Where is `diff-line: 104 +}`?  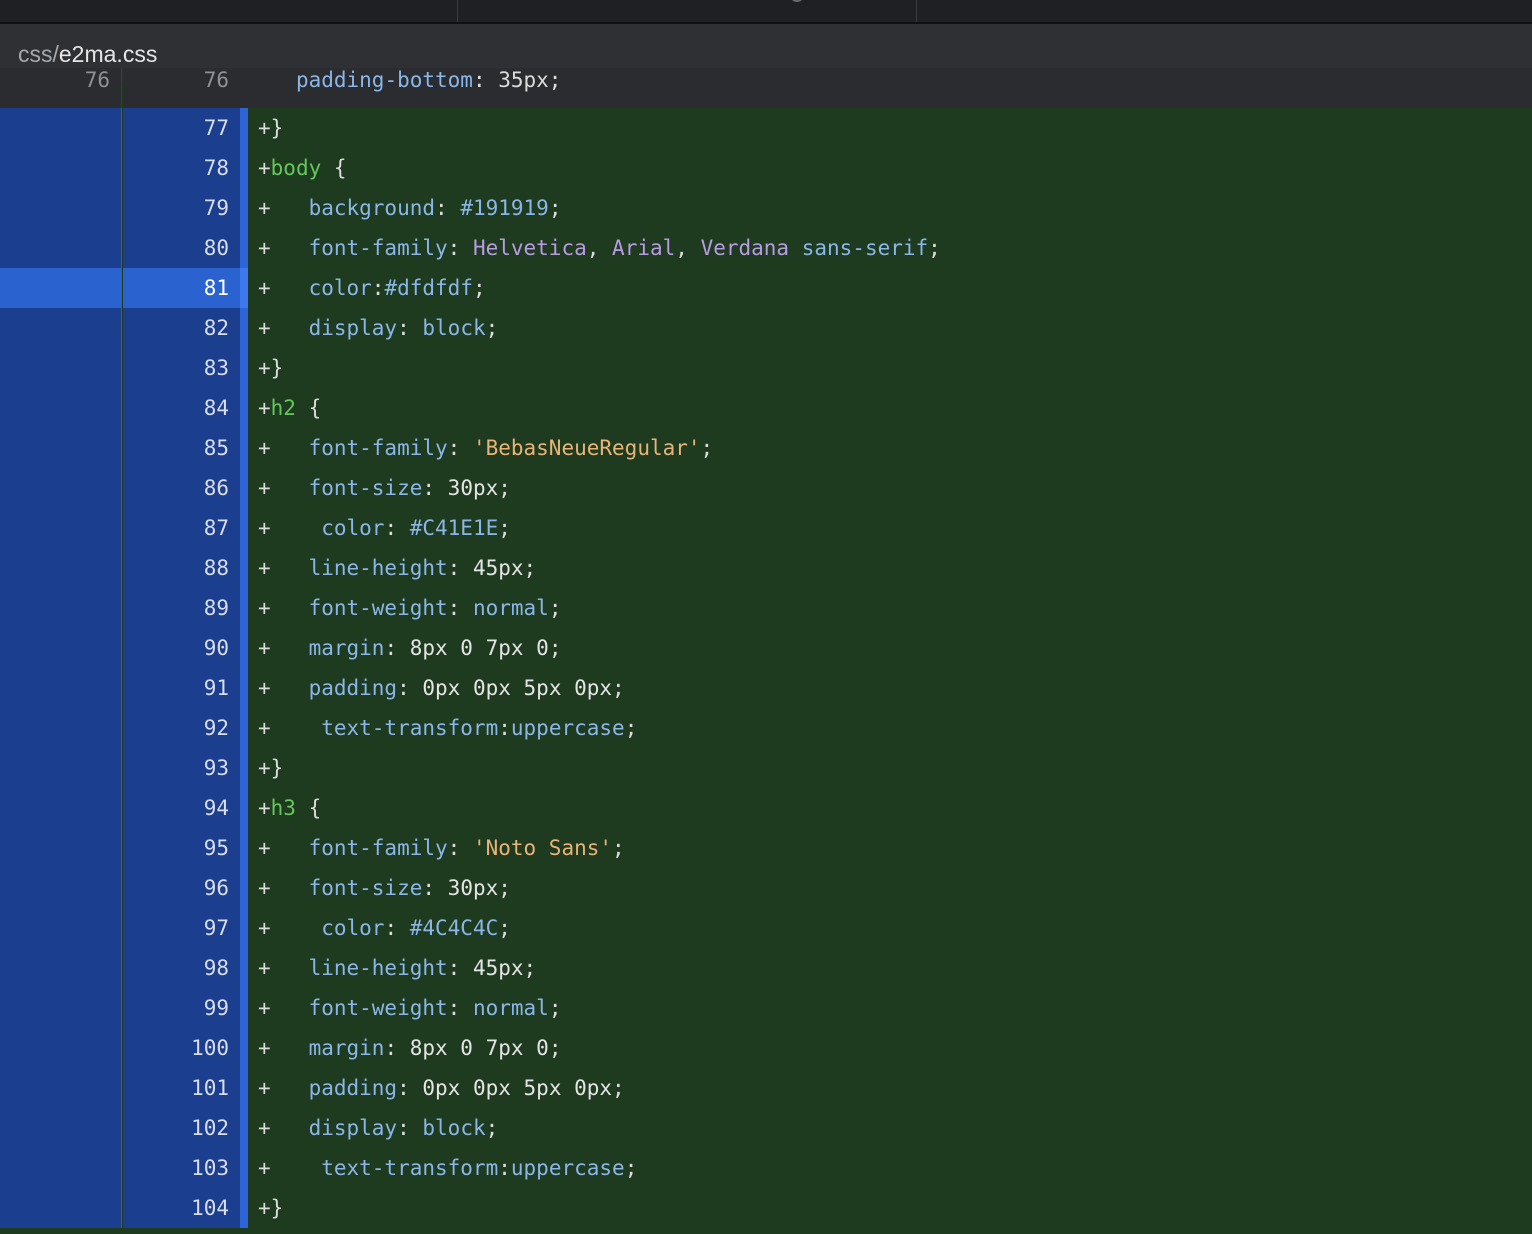
diff-line: 104 +} is located at coordinates (766, 1208).